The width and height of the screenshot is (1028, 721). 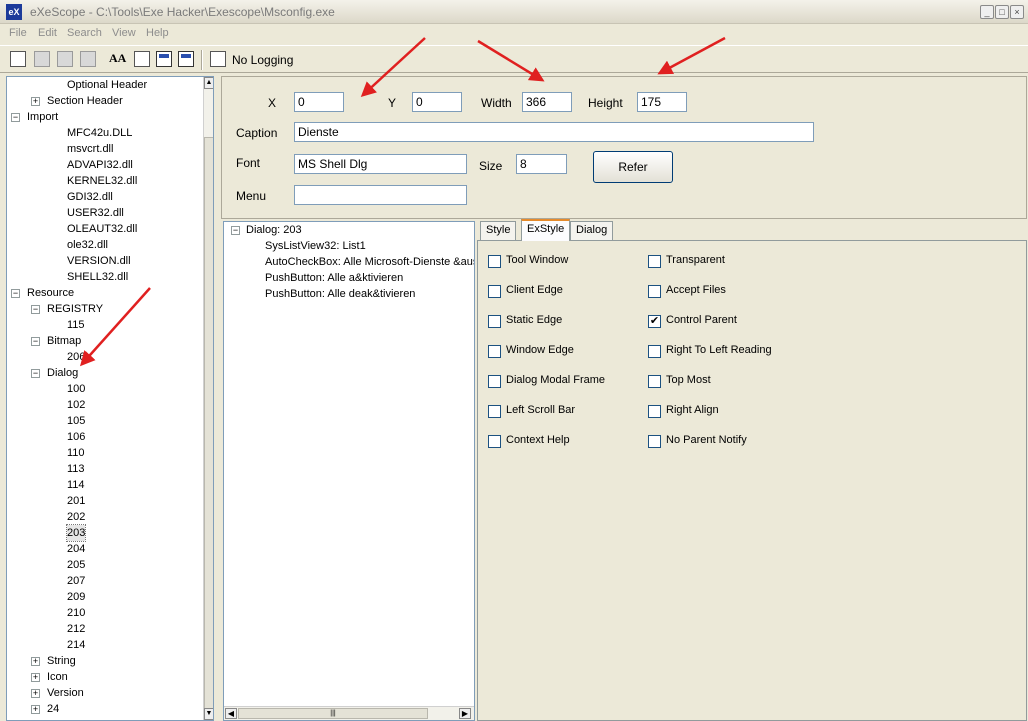 I want to click on menu-field, so click(x=380, y=195).